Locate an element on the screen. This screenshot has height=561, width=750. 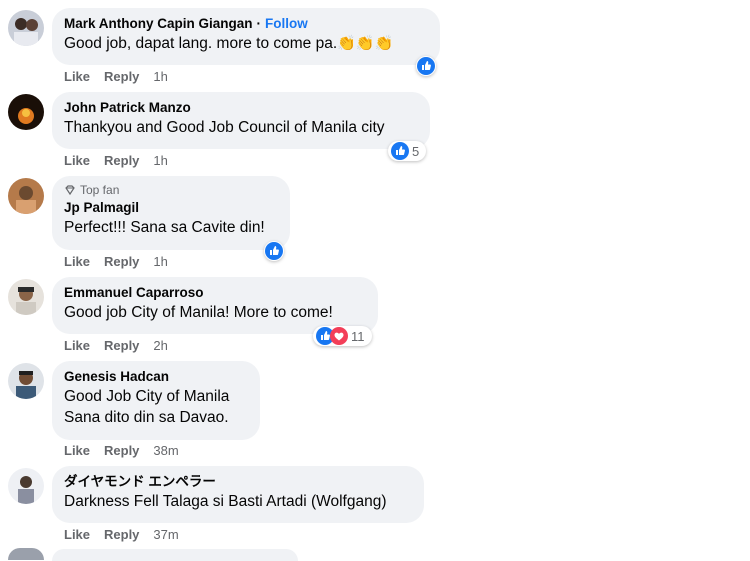
comment-actions: Like Reply 2h is located at coordinates (123, 345).